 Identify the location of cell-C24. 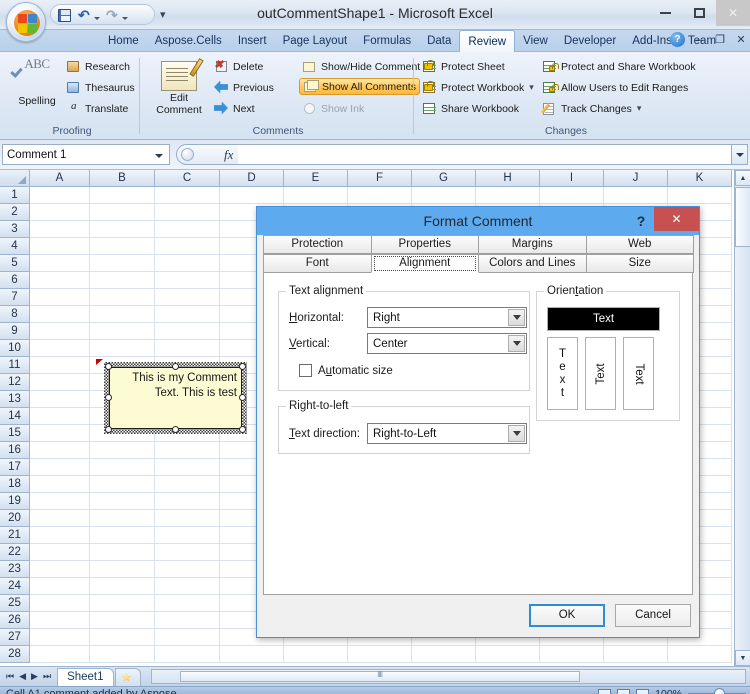
(187, 586).